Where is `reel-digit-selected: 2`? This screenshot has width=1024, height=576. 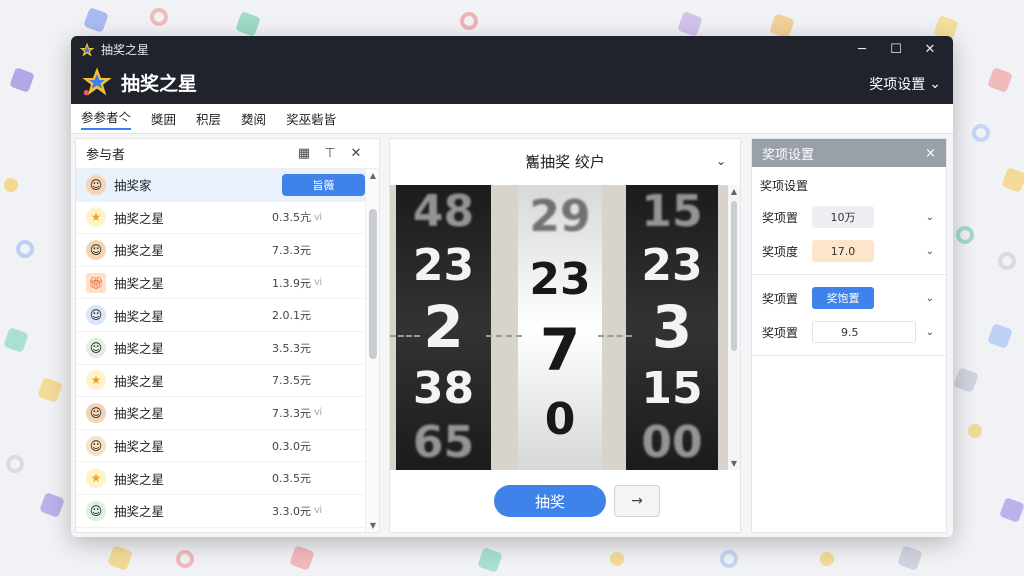
reel-digit-selected: 2 is located at coordinates (443, 327).